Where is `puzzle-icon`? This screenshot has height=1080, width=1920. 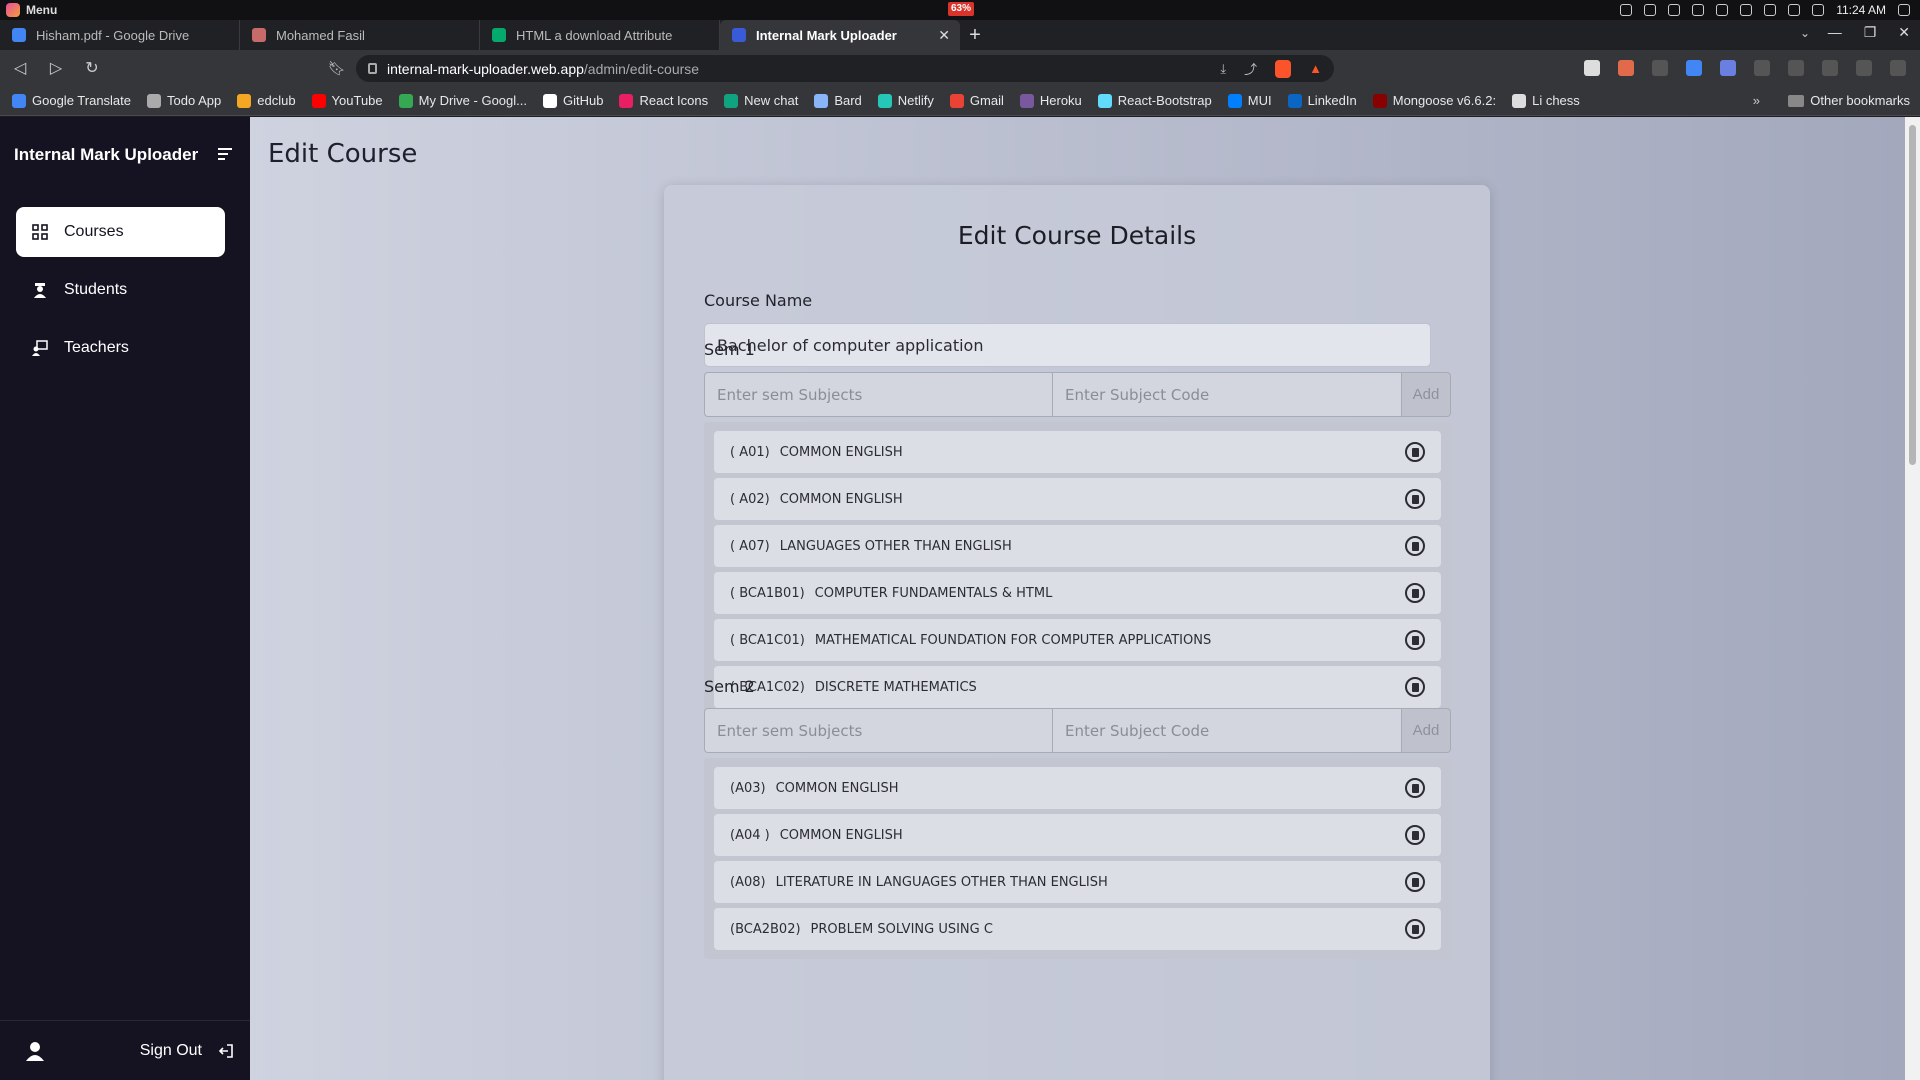
puzzle-icon is located at coordinates (1762, 68).